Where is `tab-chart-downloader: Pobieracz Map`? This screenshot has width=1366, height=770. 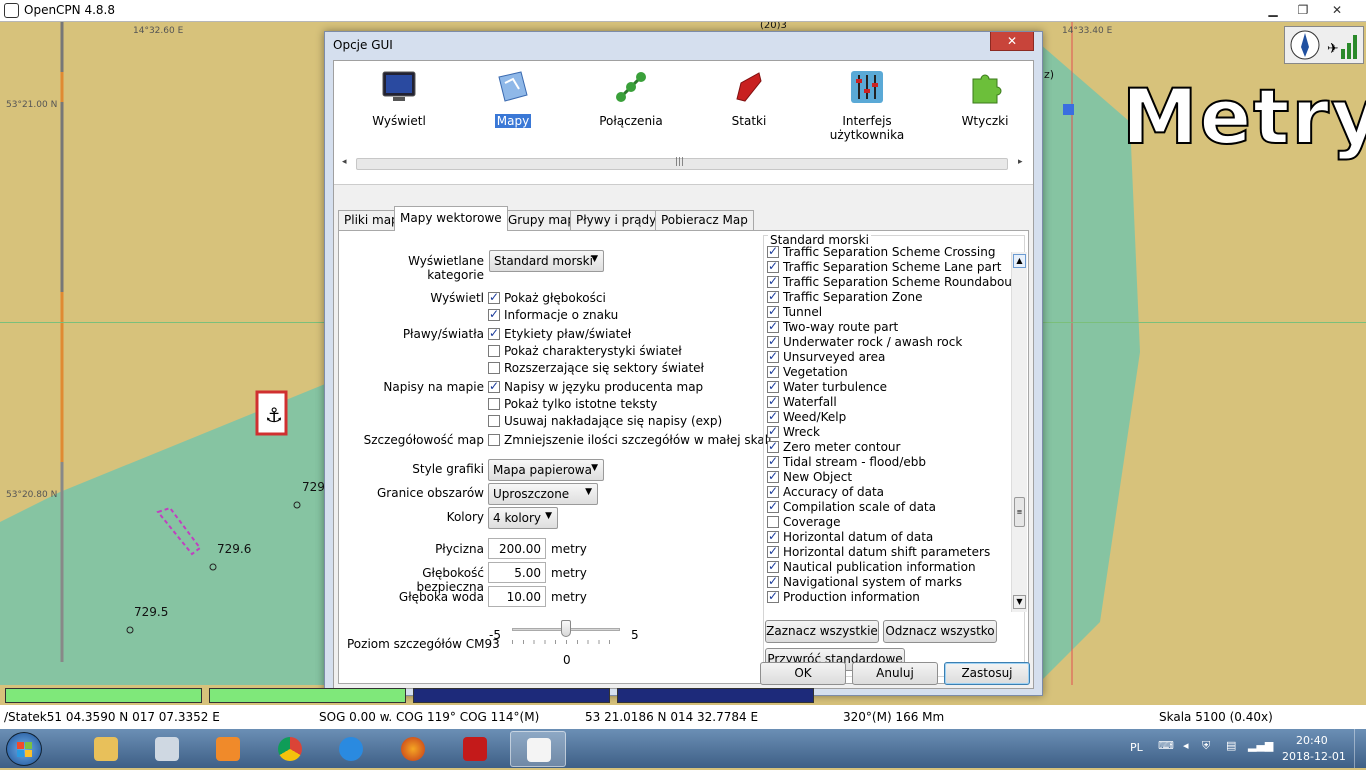
tab-chart-downloader: Pobieracz Map is located at coordinates (704, 220).